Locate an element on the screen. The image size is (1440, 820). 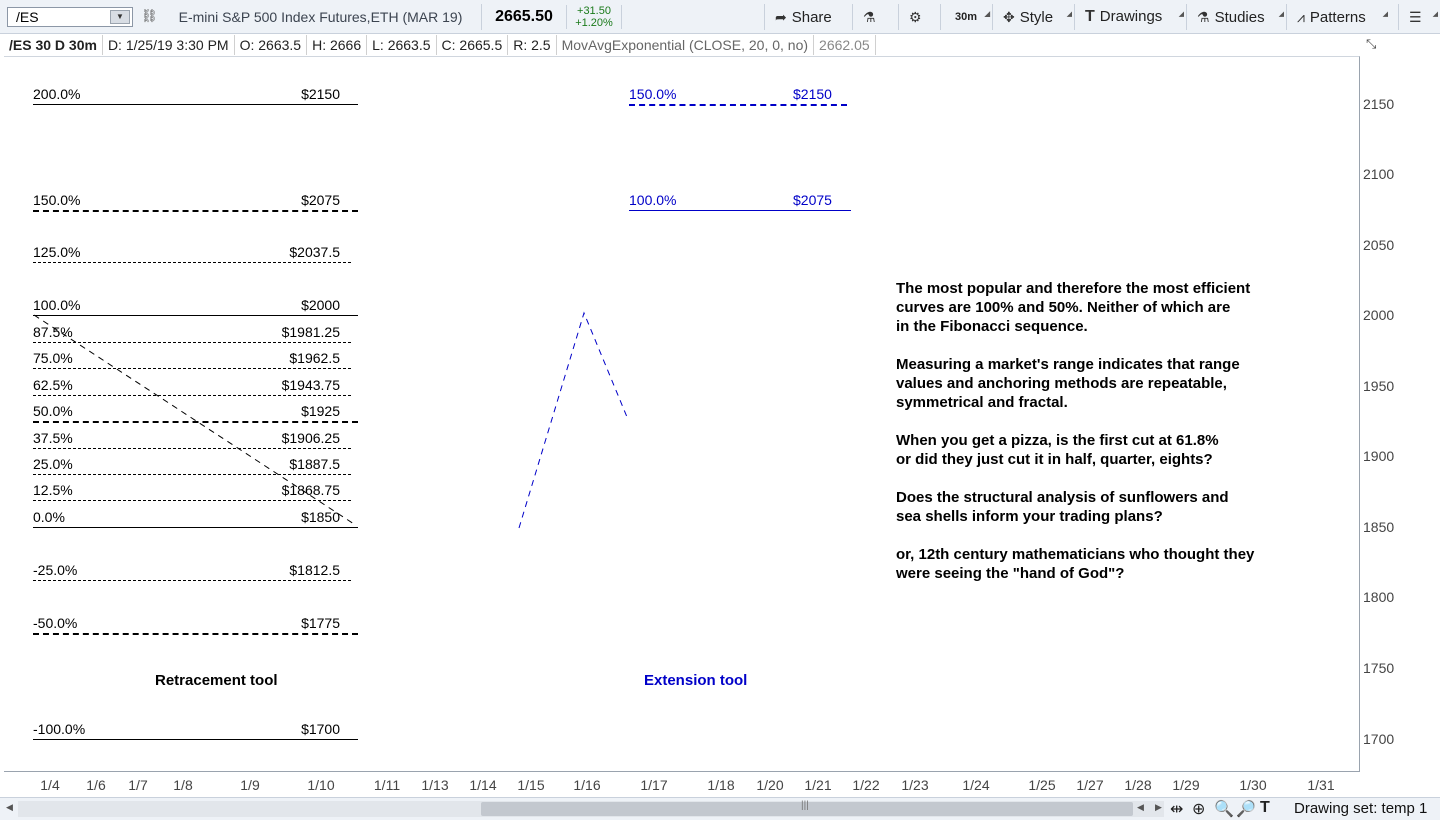
status-study: MovAvgExponential (CLOSE, 20, 0, no) is located at coordinates (686, 45).